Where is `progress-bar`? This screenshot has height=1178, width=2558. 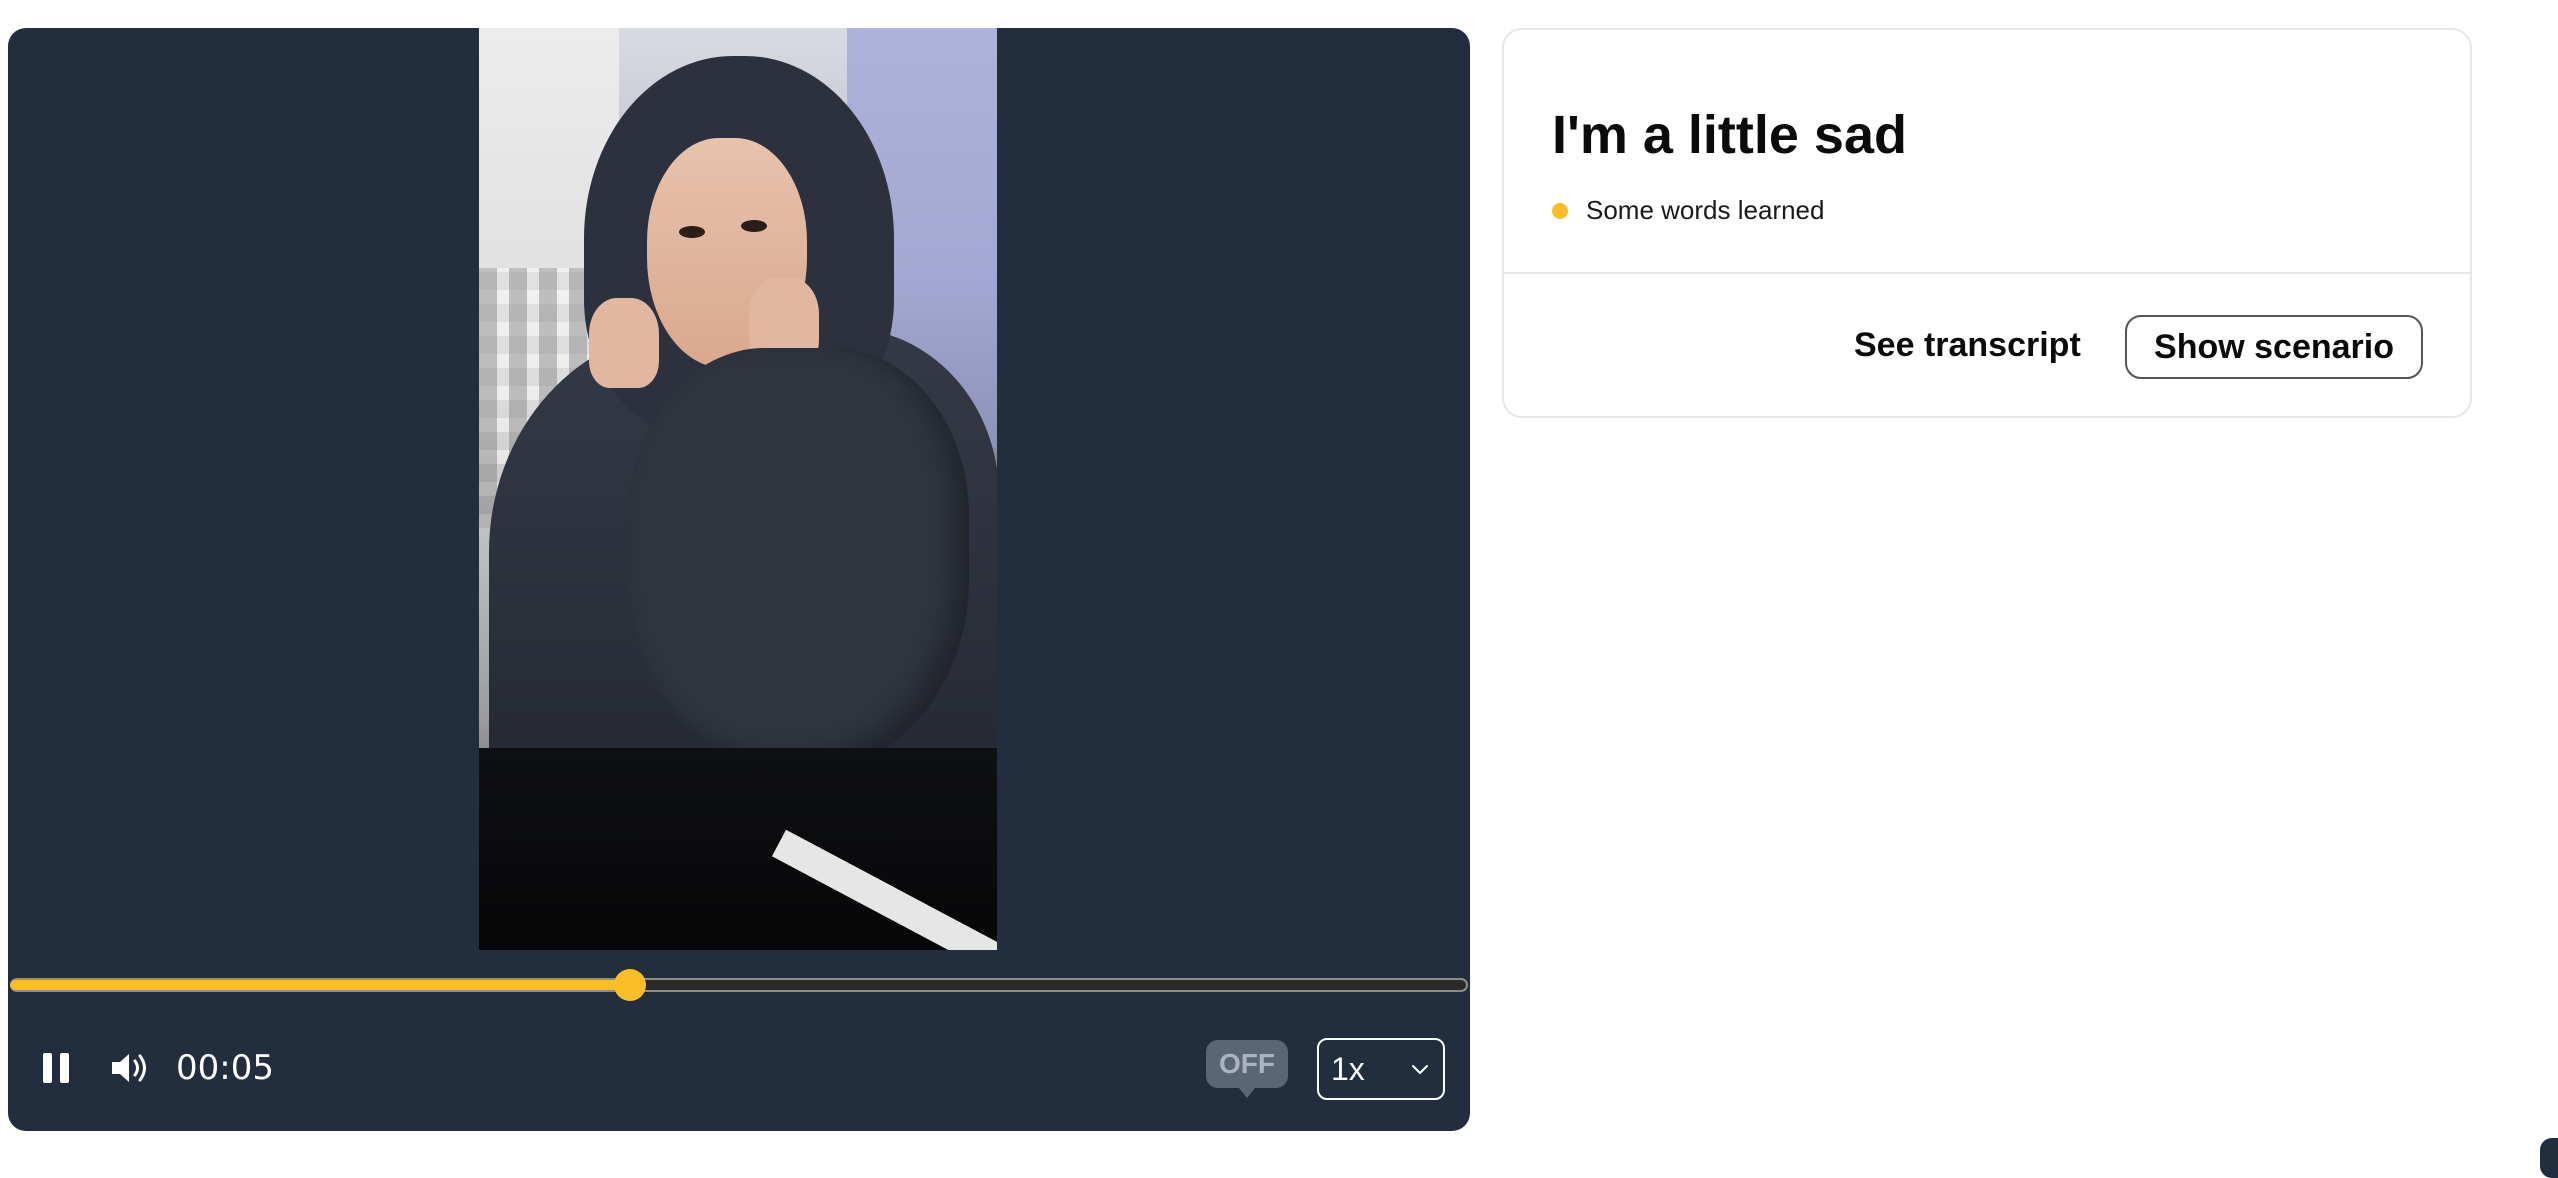 progress-bar is located at coordinates (739, 985).